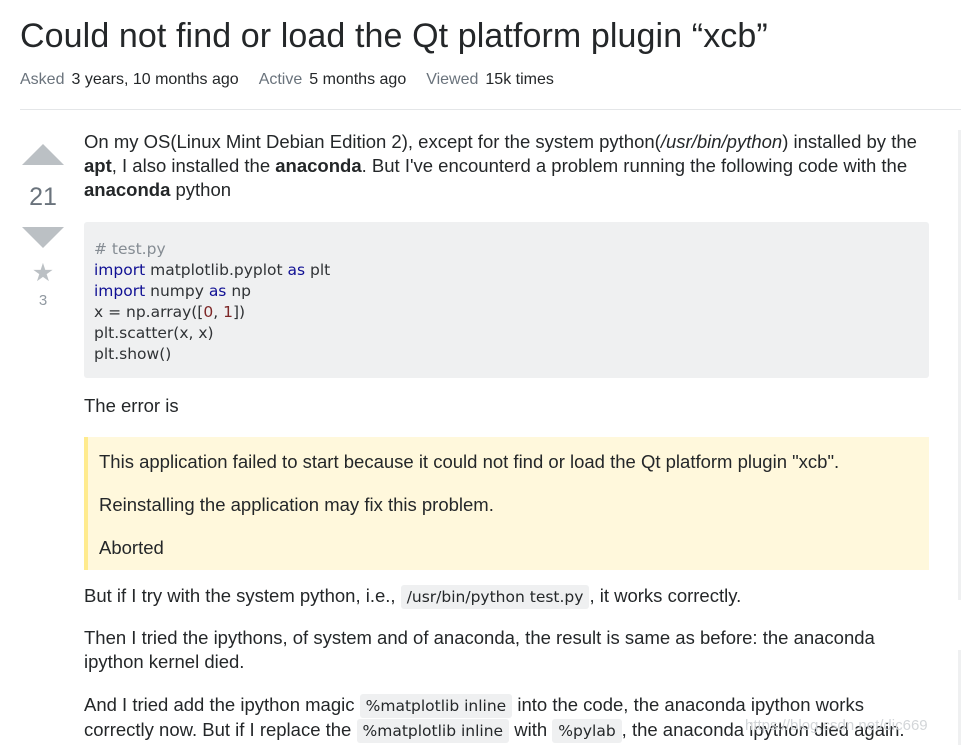  I want to click on code-line: import matplotlib.pyplot as plt, so click(506, 270).